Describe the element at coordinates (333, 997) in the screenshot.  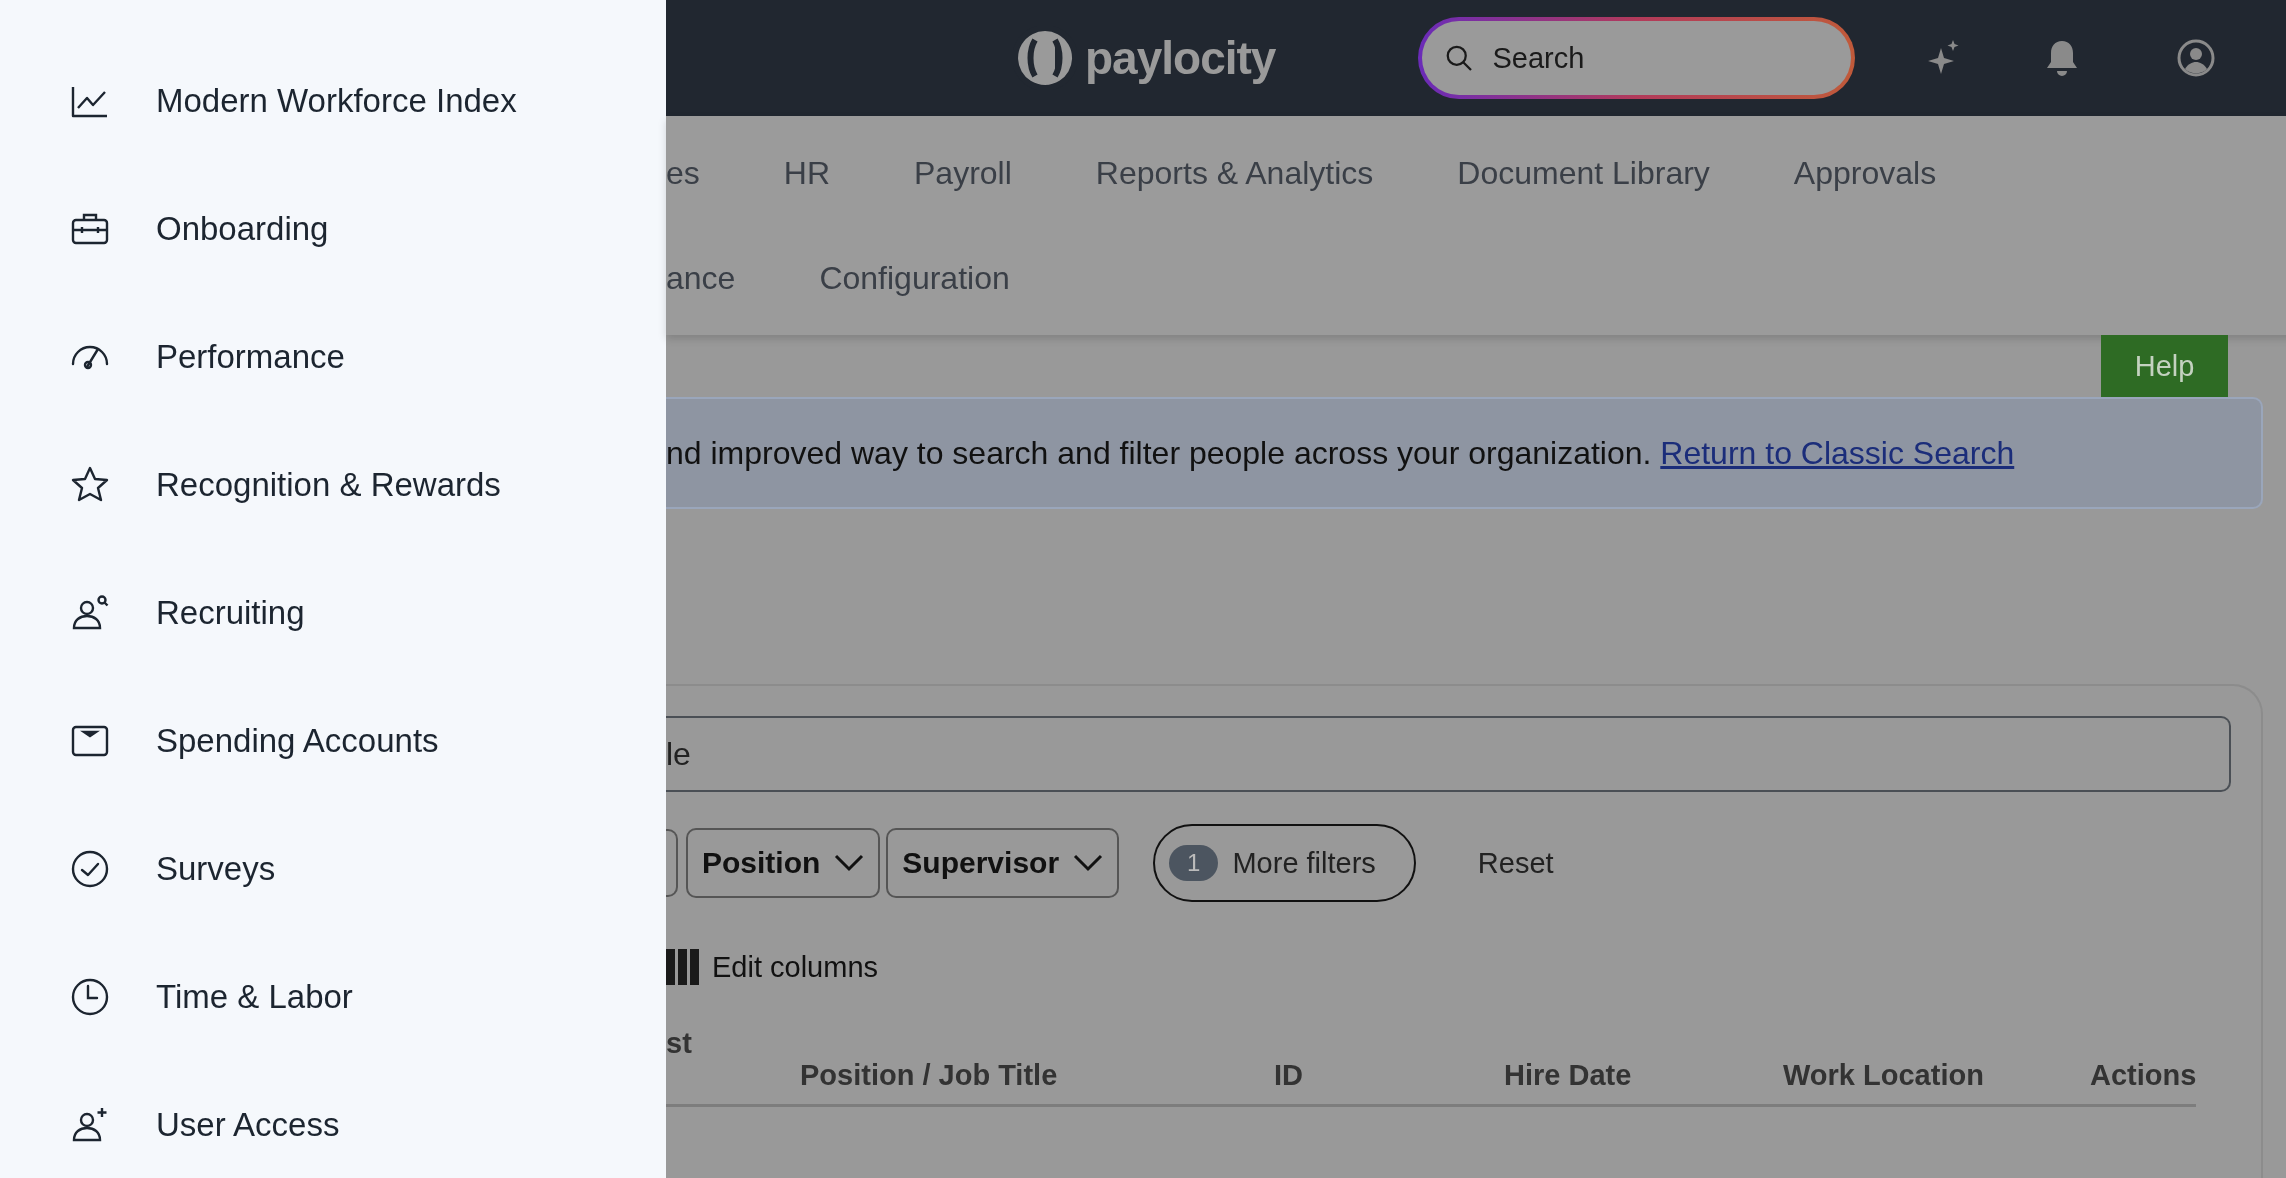
I see `menu-item: Time & Labor` at that location.